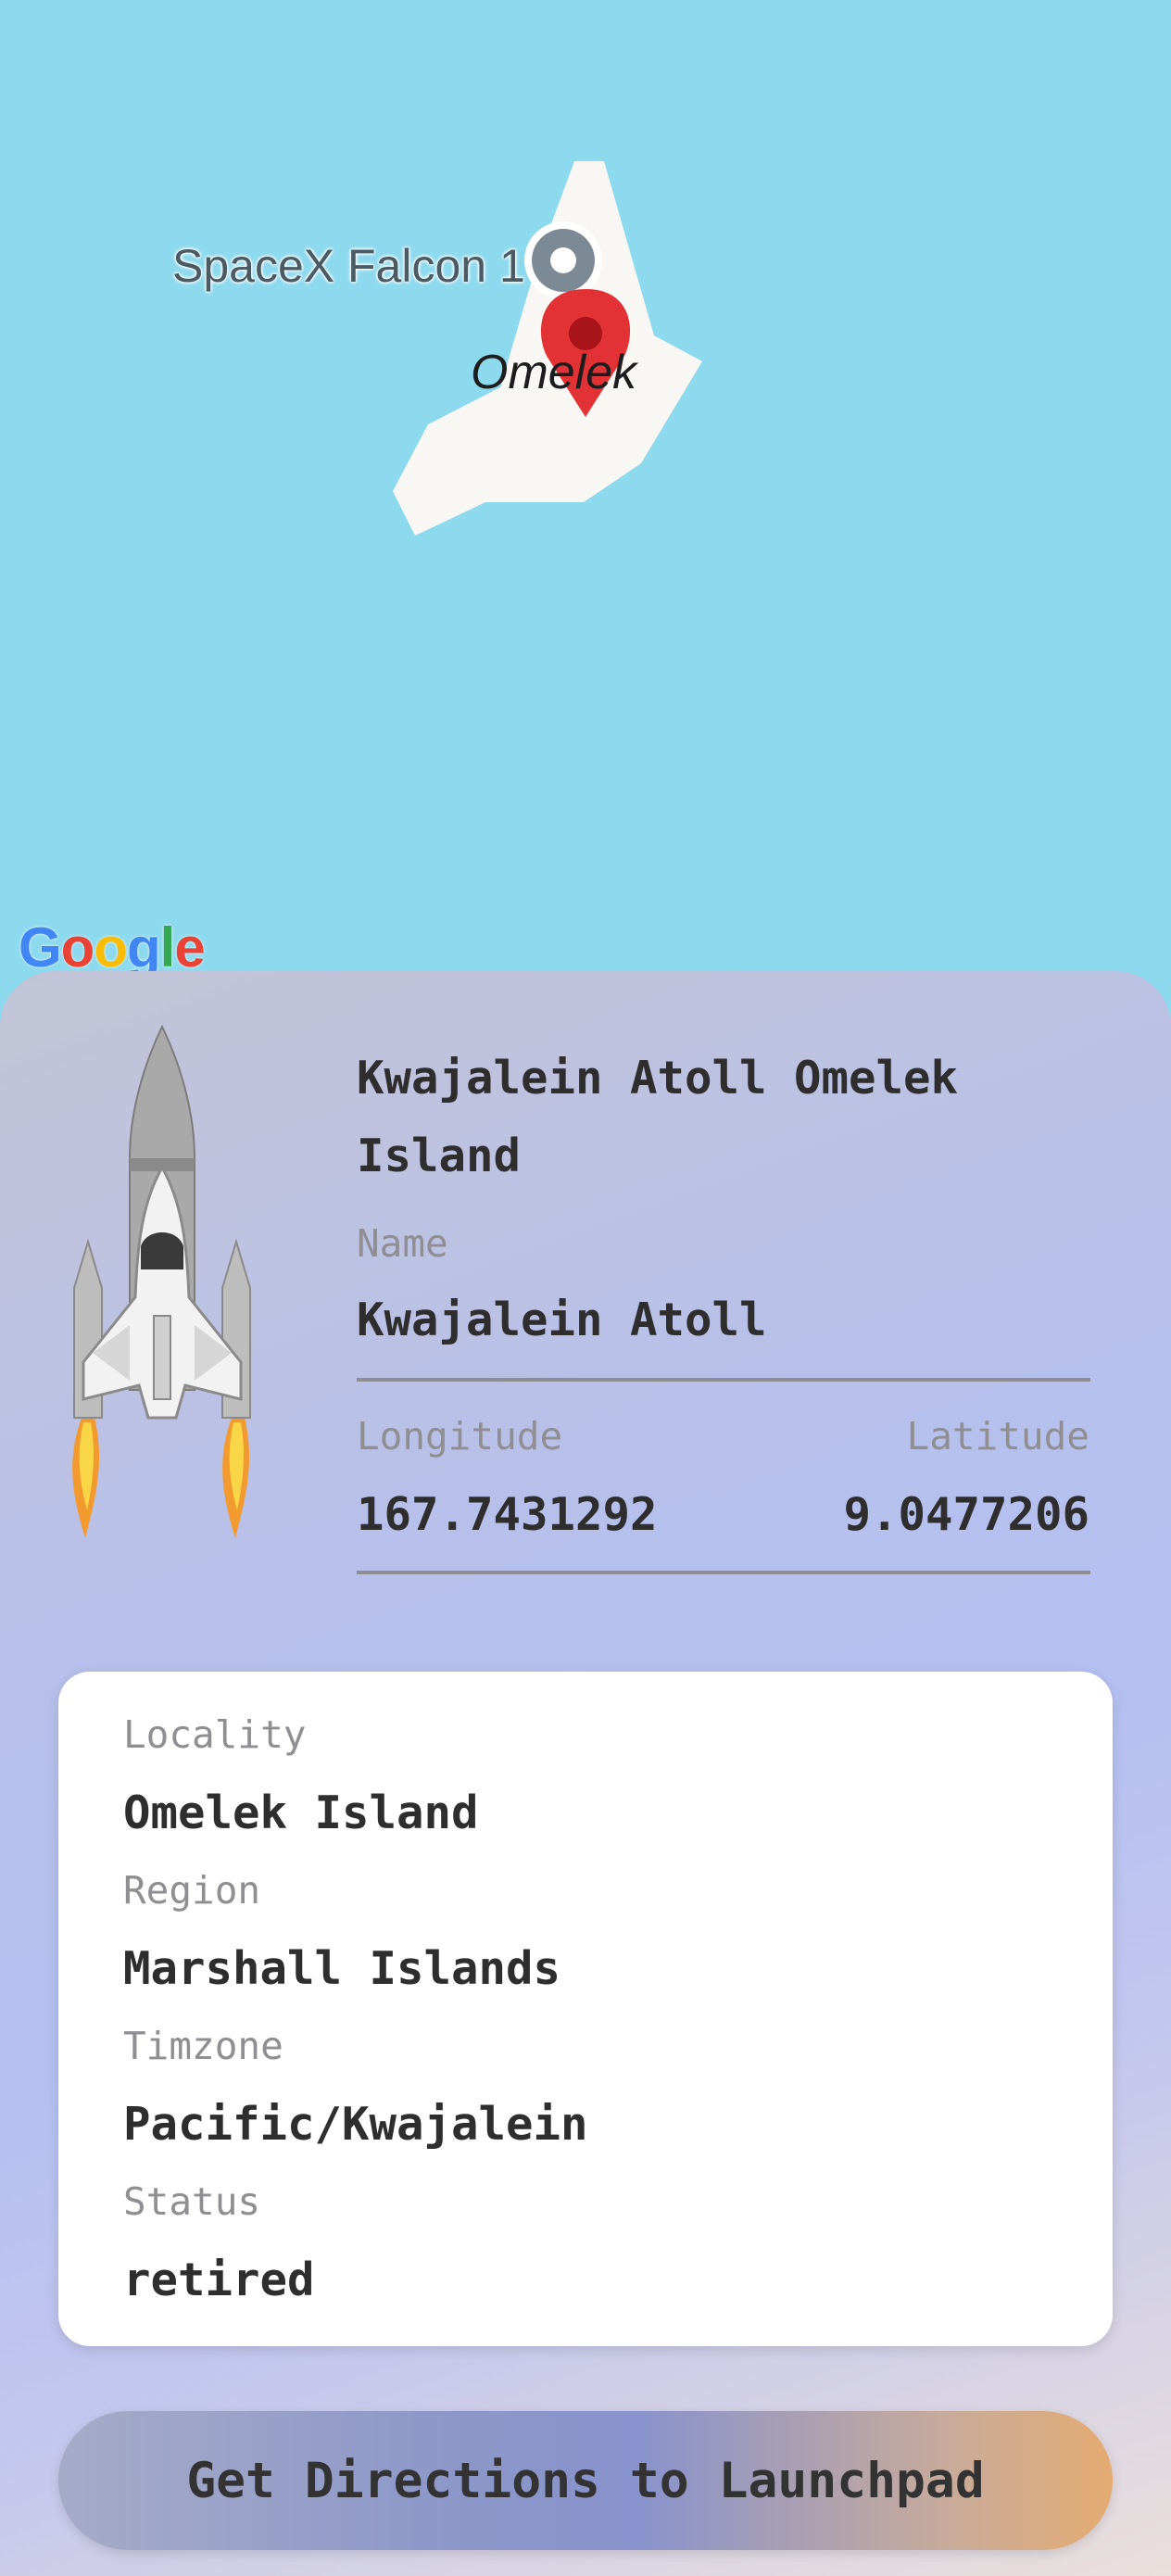 The height and width of the screenshot is (2576, 1171). I want to click on status-label: Status, so click(192, 2201).